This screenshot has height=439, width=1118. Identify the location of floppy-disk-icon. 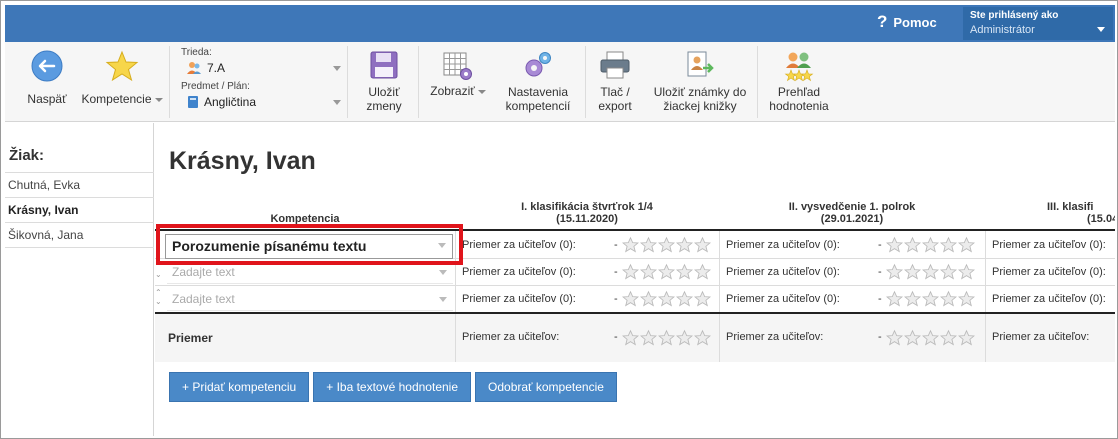
(384, 65).